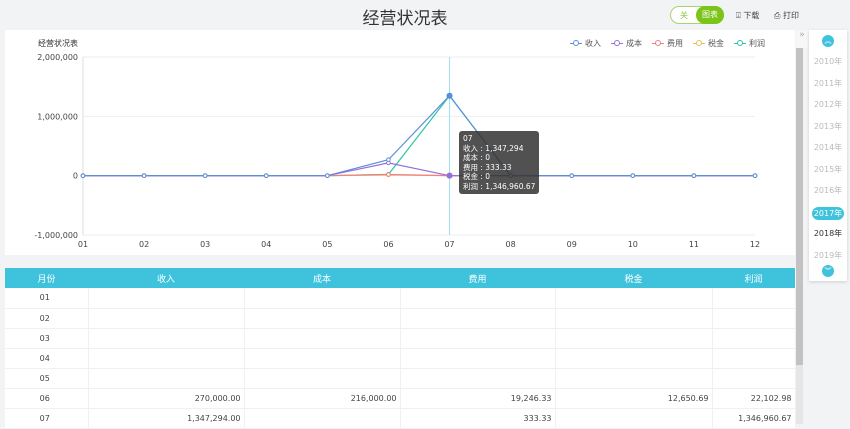 This screenshot has height=429, width=850. I want to click on year-item: 2013年, so click(828, 126).